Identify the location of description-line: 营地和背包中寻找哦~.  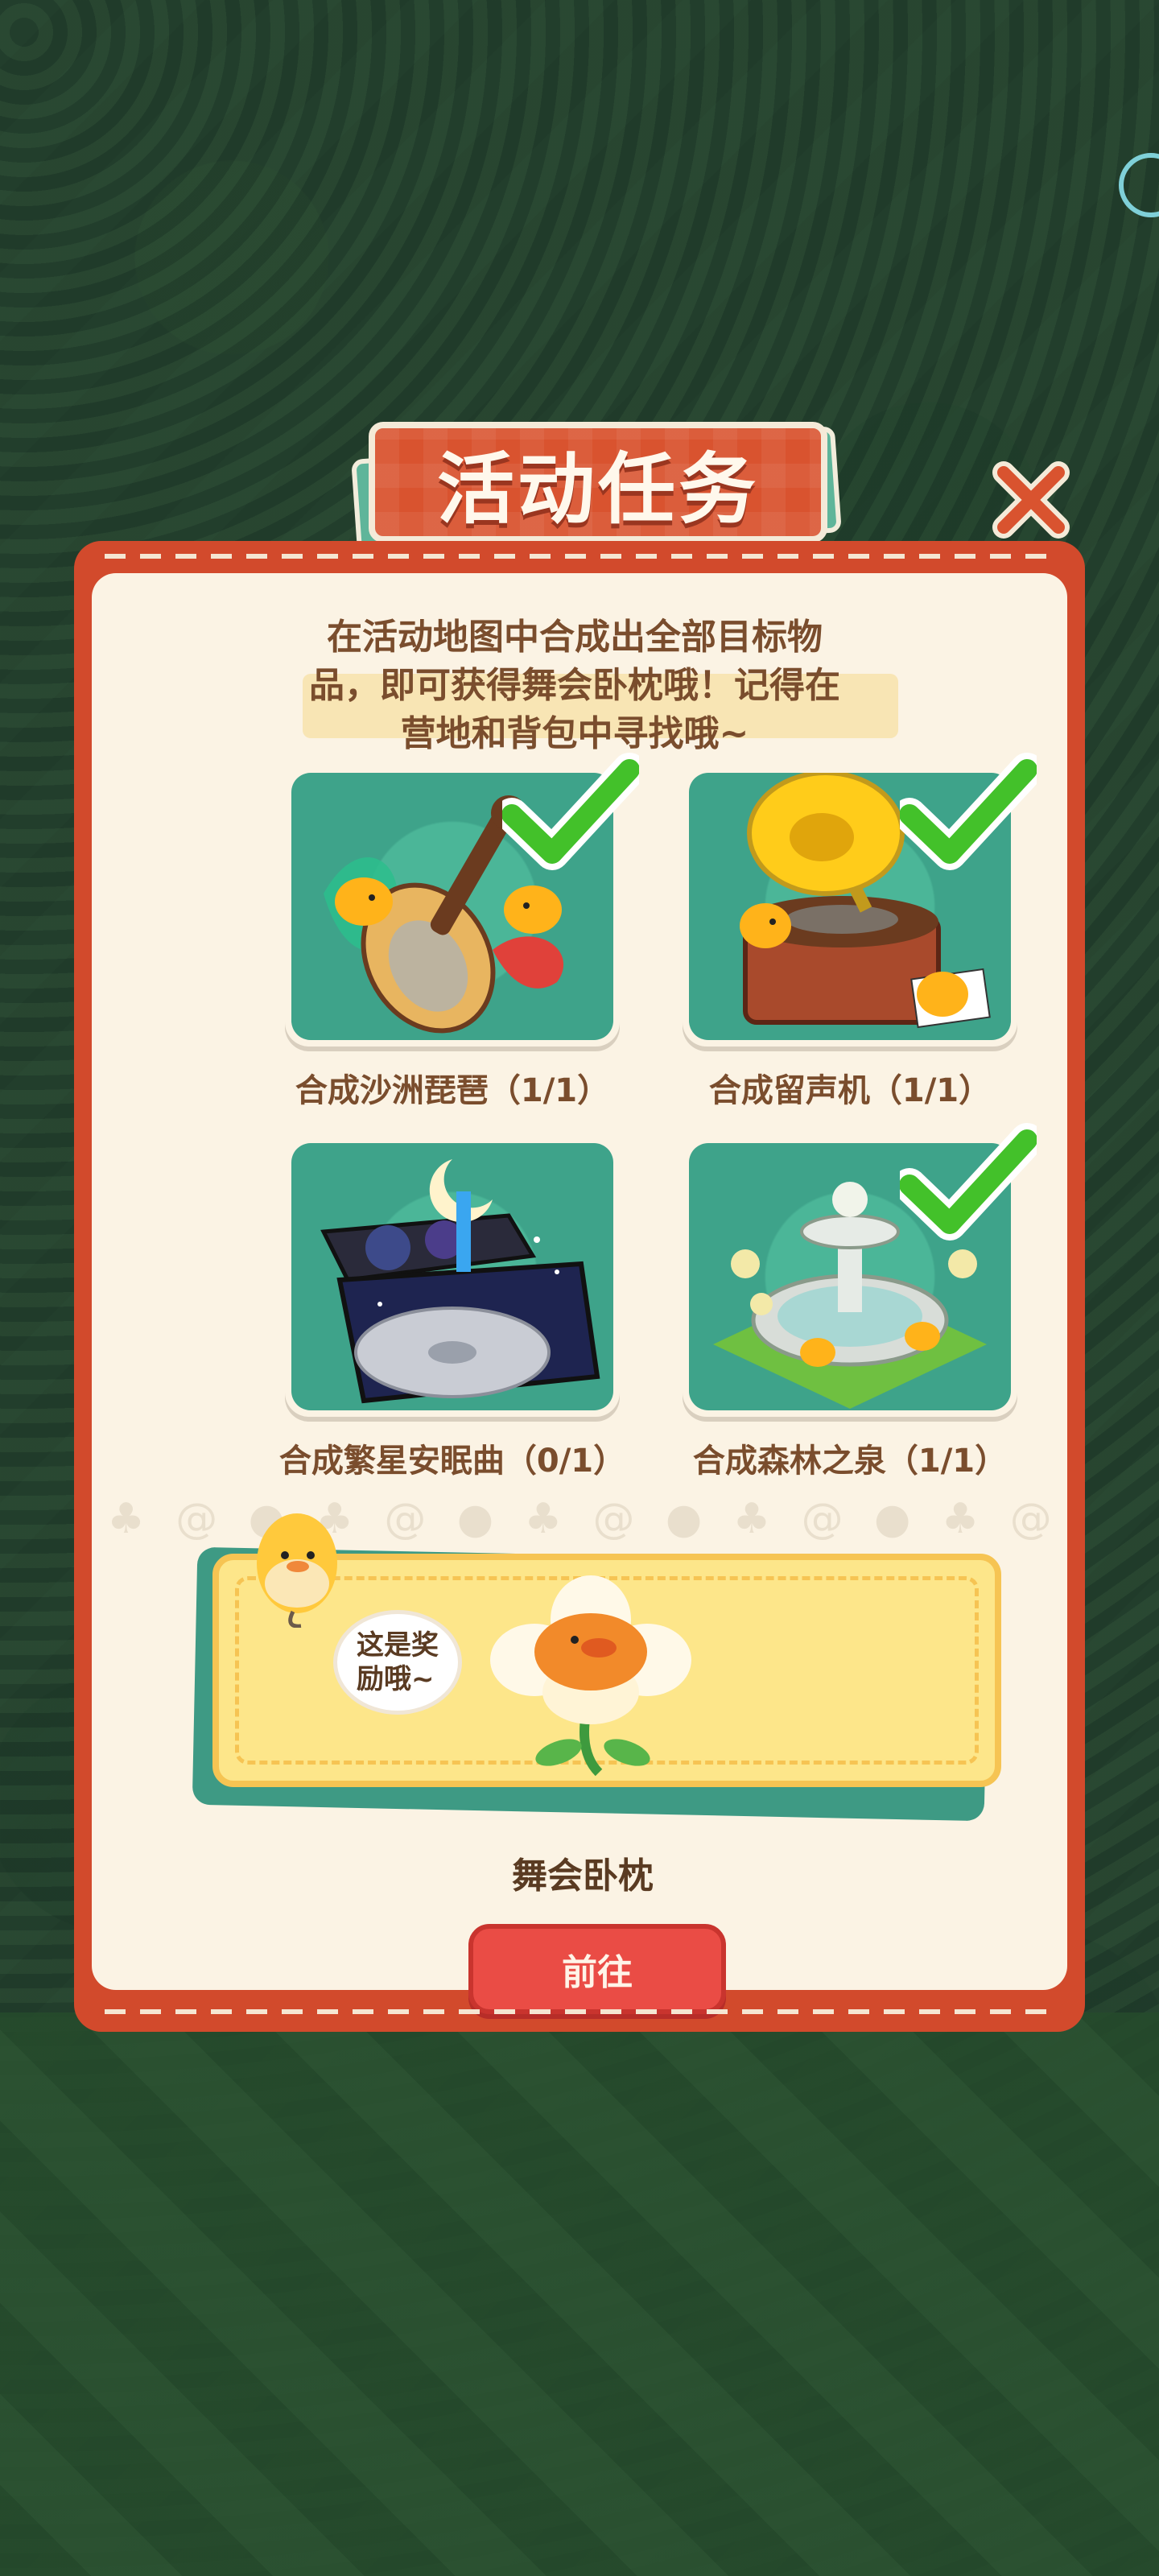
(574, 733).